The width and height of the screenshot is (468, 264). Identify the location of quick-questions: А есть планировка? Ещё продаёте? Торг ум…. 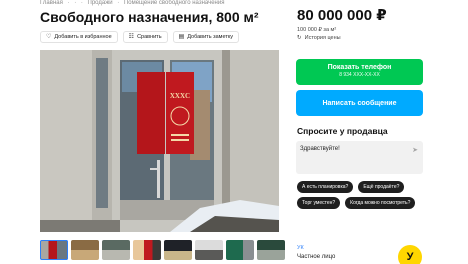
(364, 195).